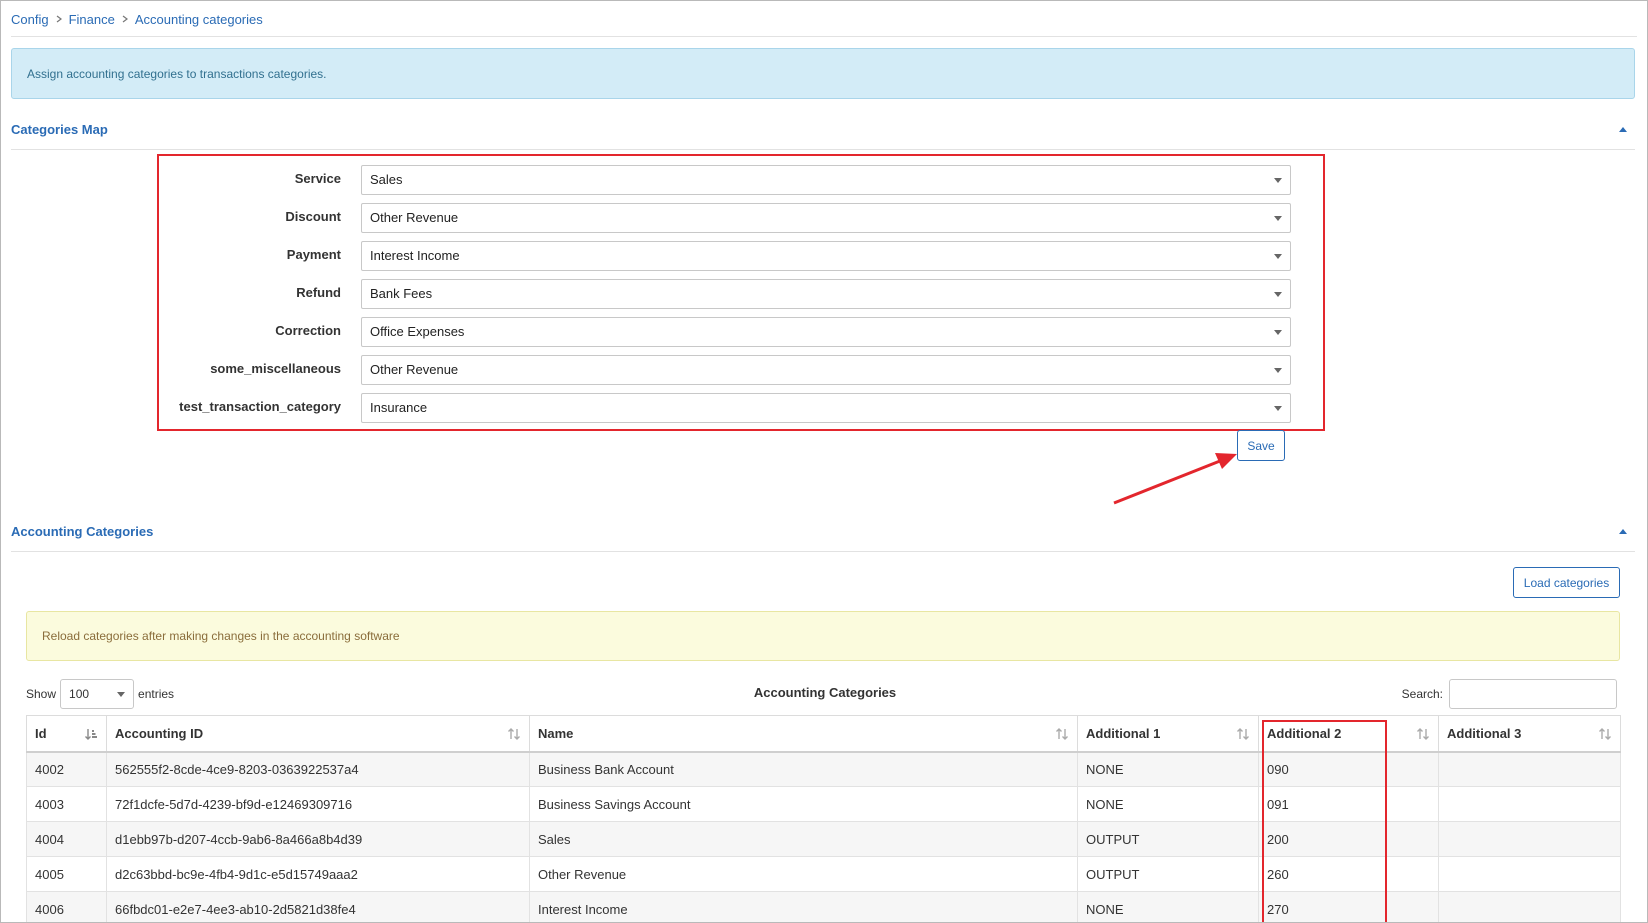 The width and height of the screenshot is (1648, 923). What do you see at coordinates (313, 254) in the screenshot?
I see `map-label: Payment` at bounding box center [313, 254].